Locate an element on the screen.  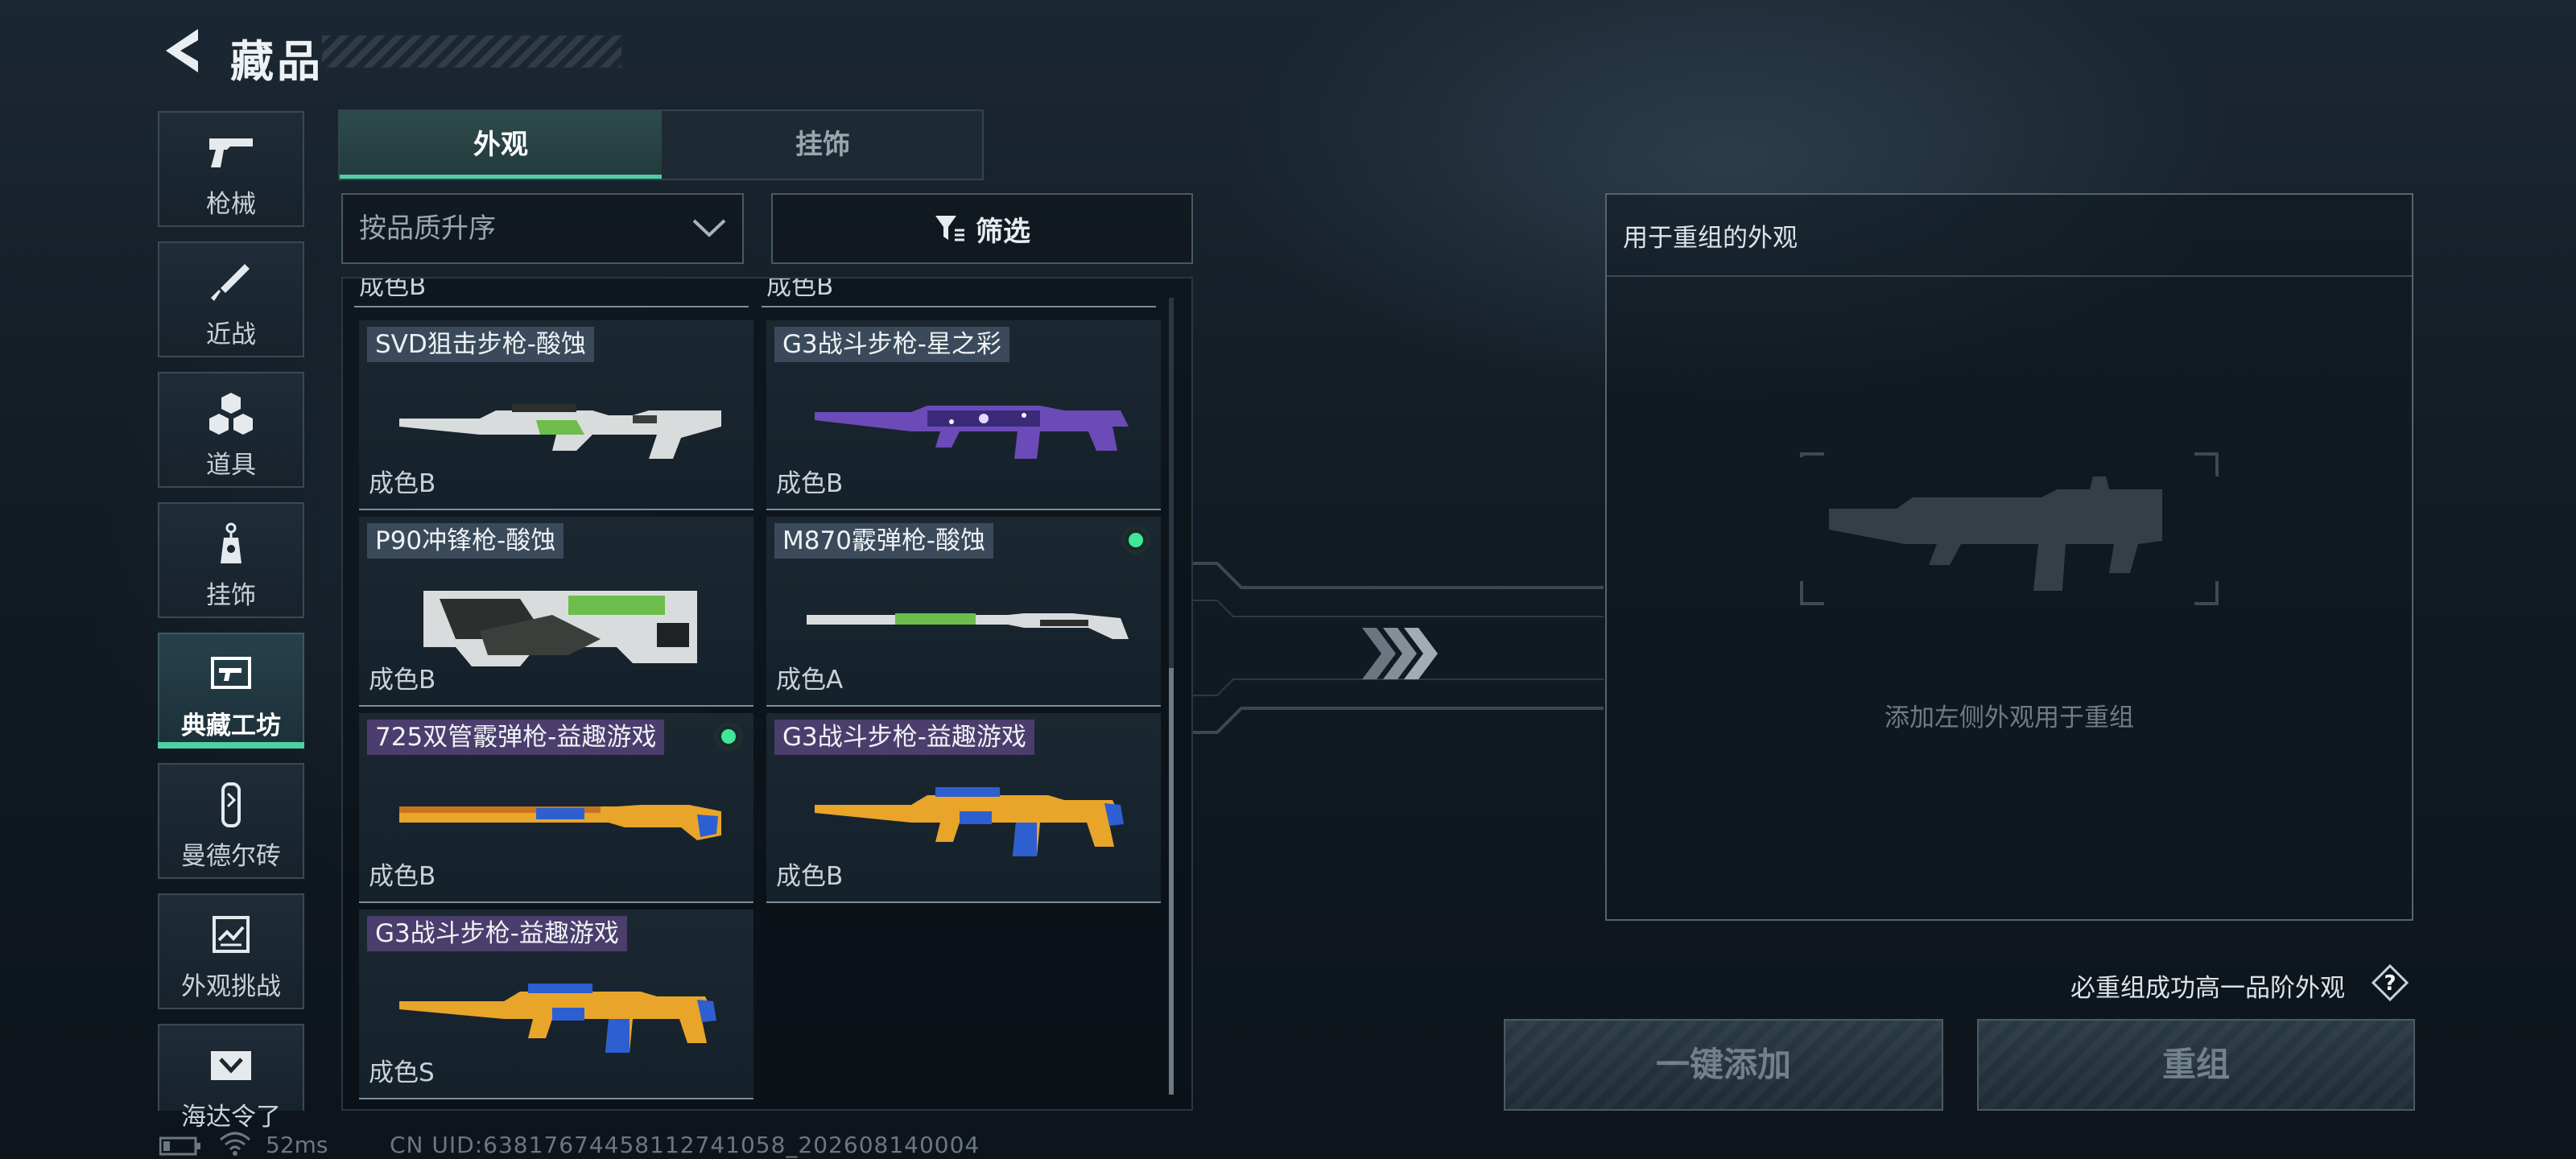
pistol-icon is located at coordinates (231, 152).